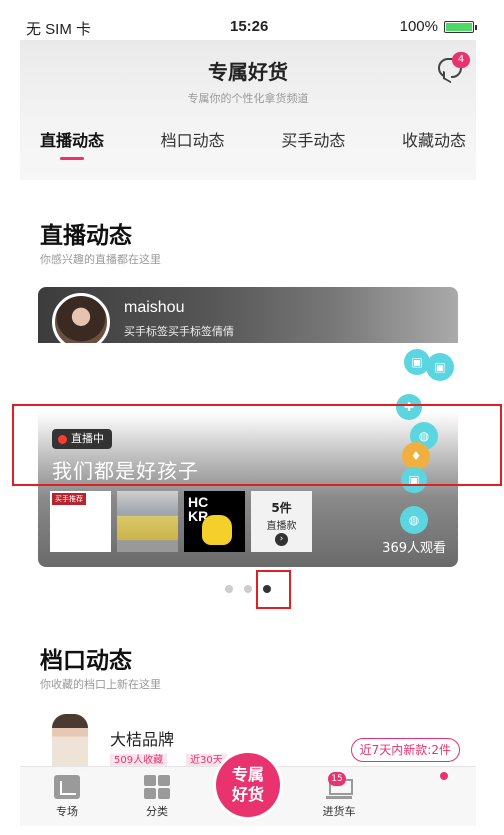 The image size is (504, 835). What do you see at coordinates (461, 60) in the screenshot?
I see `message-badge: 4` at bounding box center [461, 60].